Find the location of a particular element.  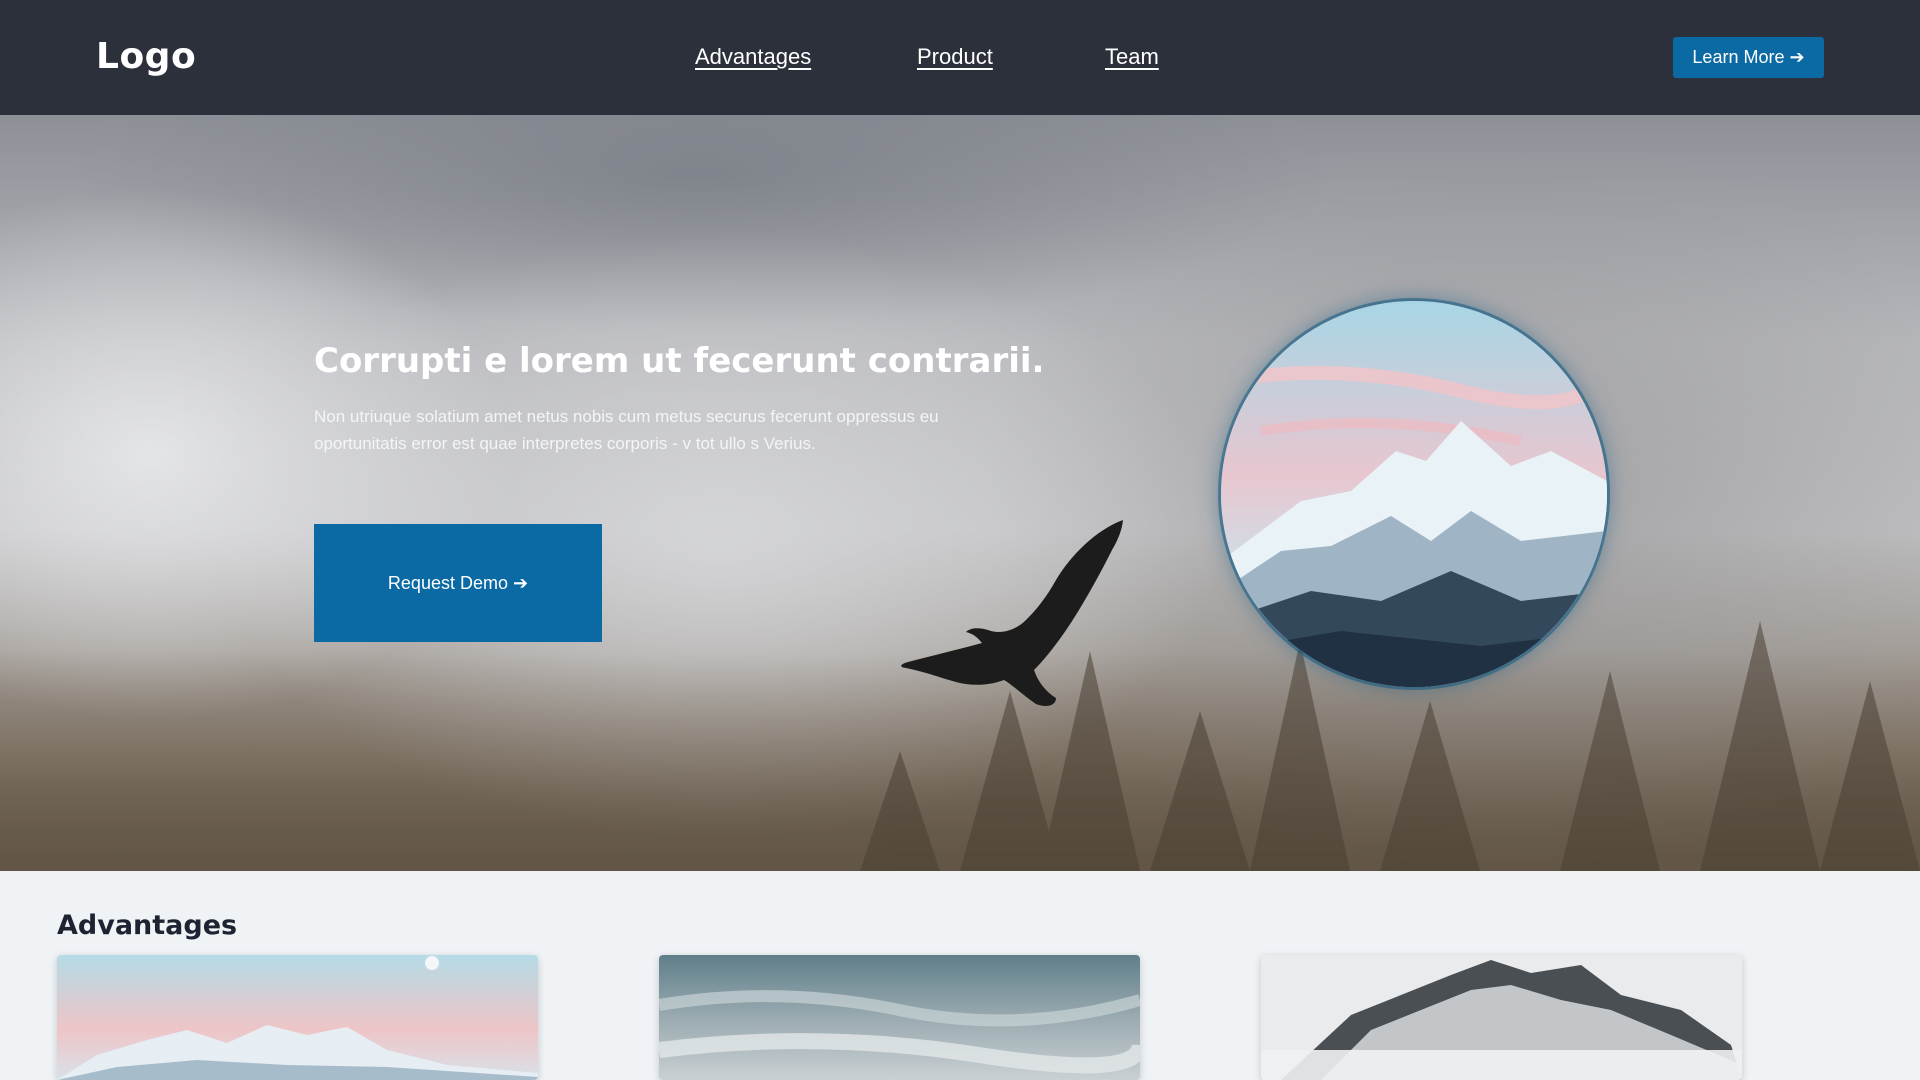

nav-link-team: Team is located at coordinates (1132, 57).